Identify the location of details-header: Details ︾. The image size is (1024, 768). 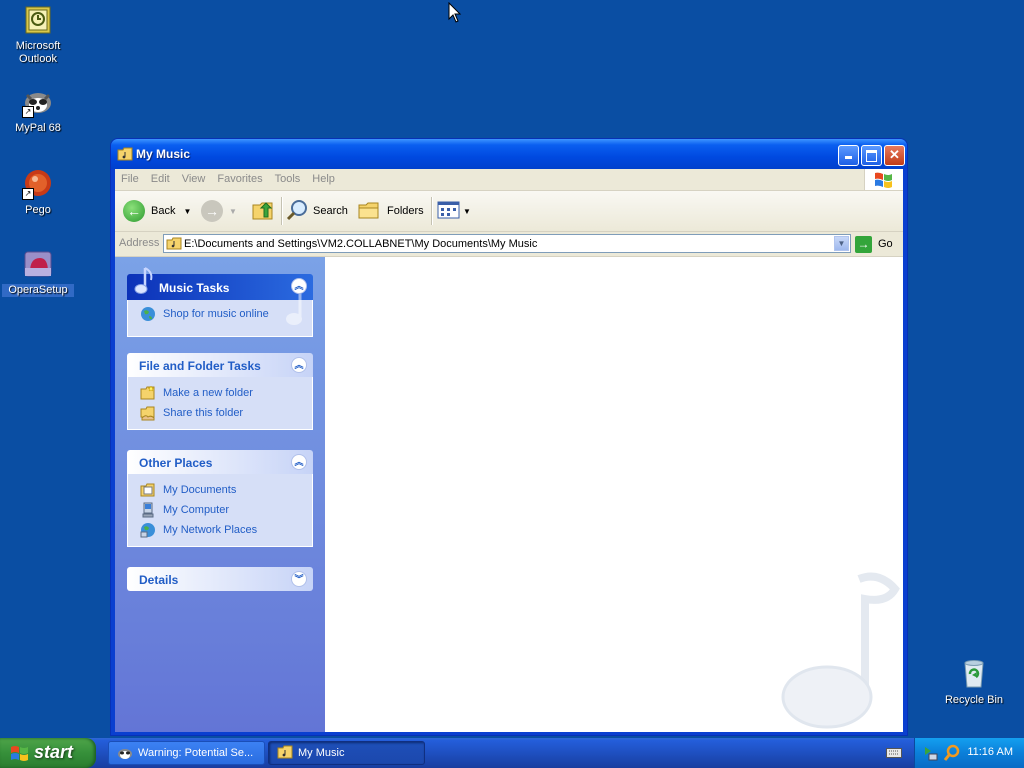
(220, 579).